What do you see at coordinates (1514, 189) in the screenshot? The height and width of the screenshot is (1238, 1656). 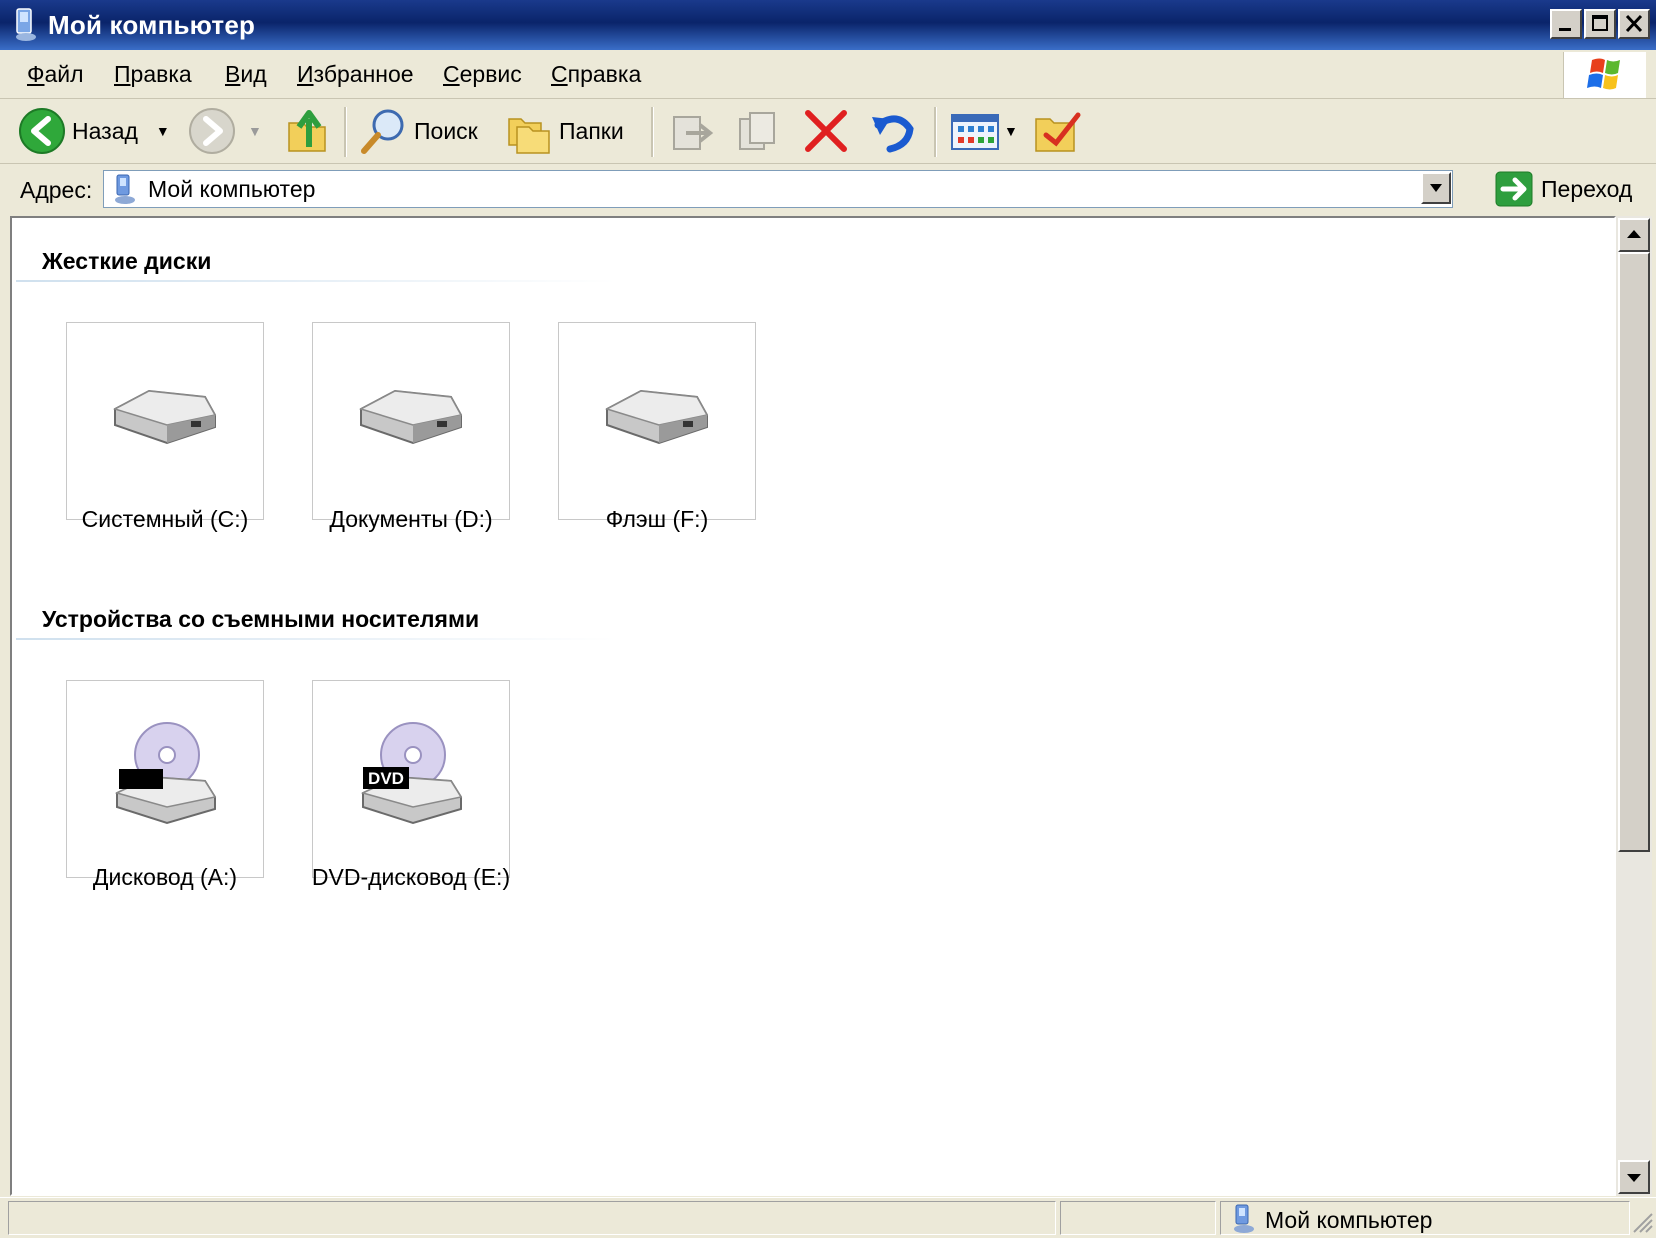 I see `go-arrow-icon` at bounding box center [1514, 189].